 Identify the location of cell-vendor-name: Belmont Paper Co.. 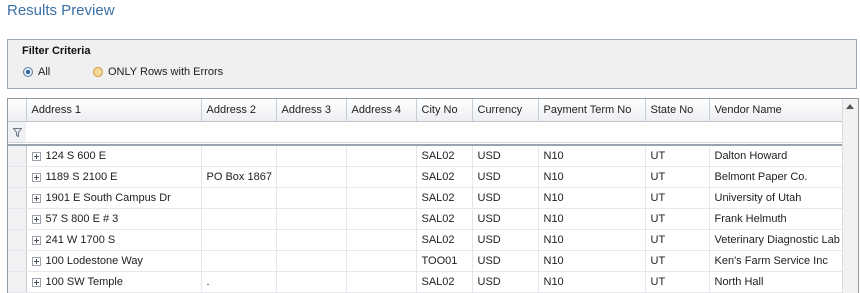
(777, 177).